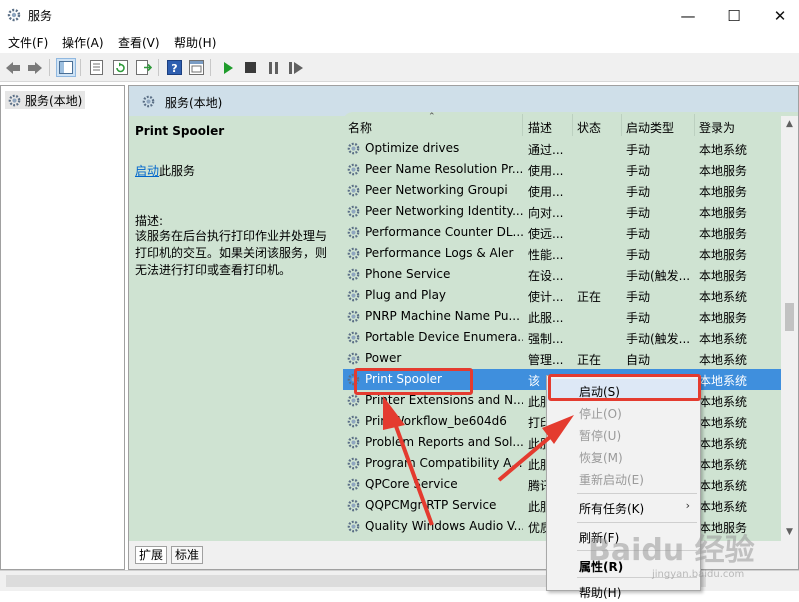 This screenshot has width=799, height=602. I want to click on service-name: PrintWorkflow_be604d6, so click(436, 421).